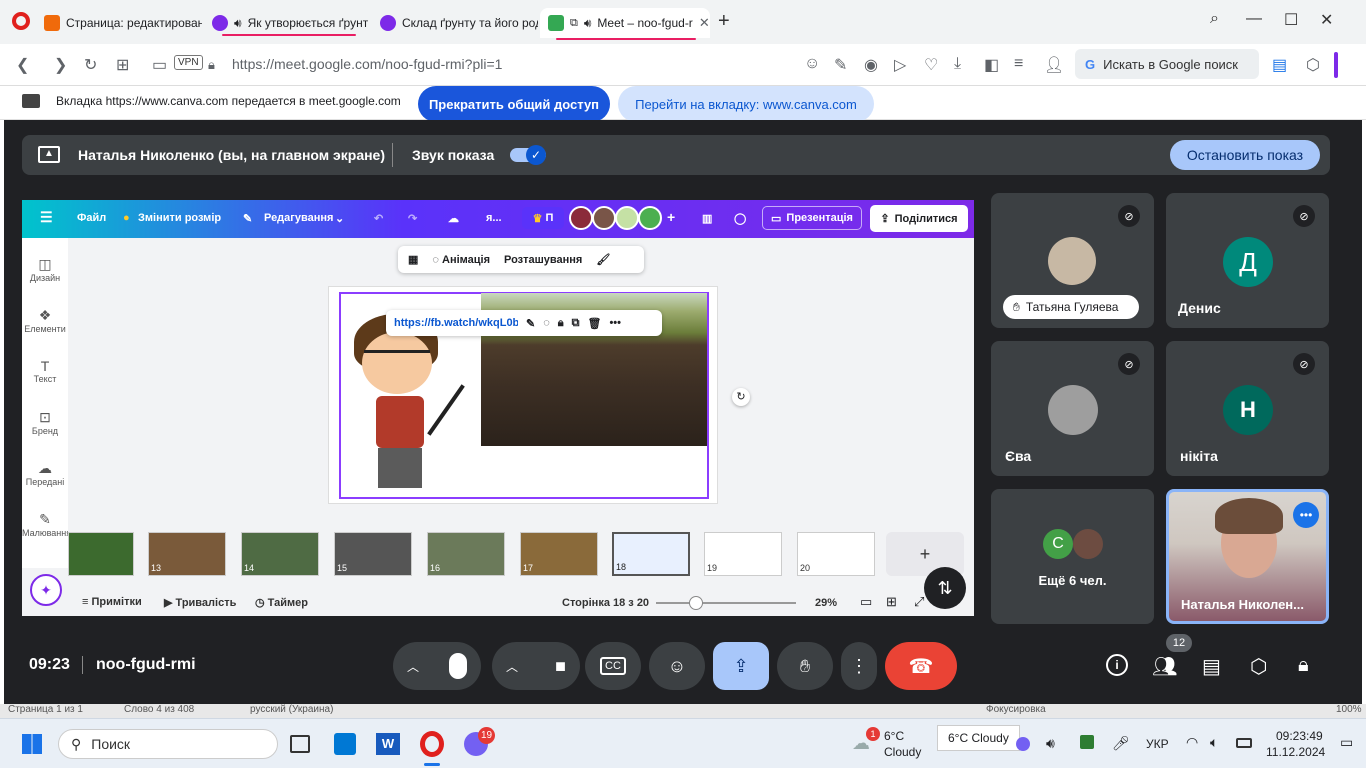  What do you see at coordinates (594, 323) in the screenshot?
I see `delete-icon: 🗑︎` at bounding box center [594, 323].